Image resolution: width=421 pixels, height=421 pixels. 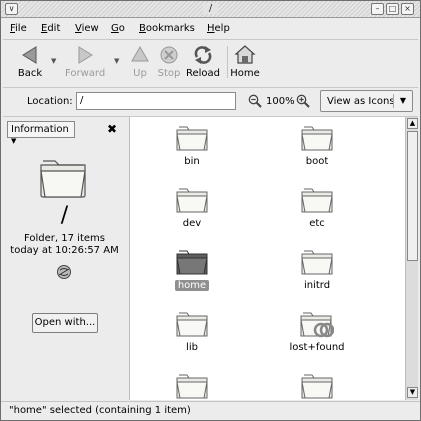 I want to click on close-button: ×, so click(x=407, y=9).